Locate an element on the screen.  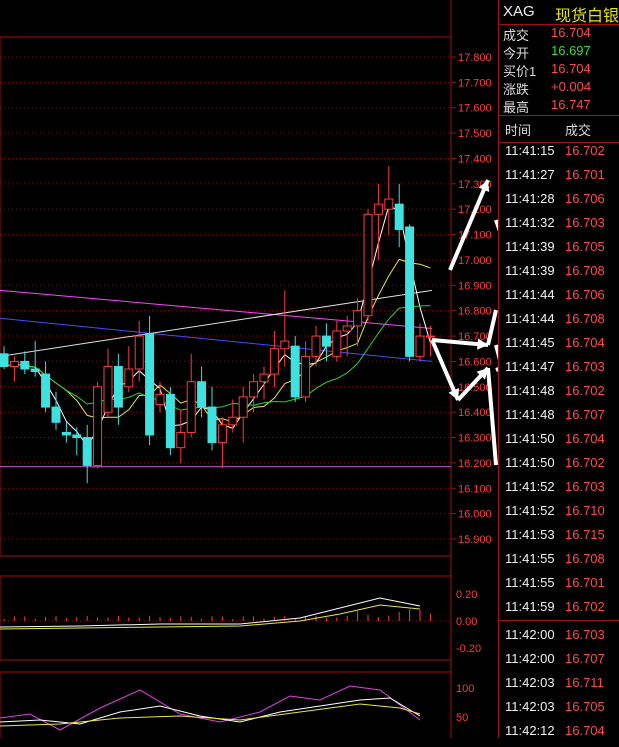
quote-label: 买价1 is located at coordinates (520, 71).